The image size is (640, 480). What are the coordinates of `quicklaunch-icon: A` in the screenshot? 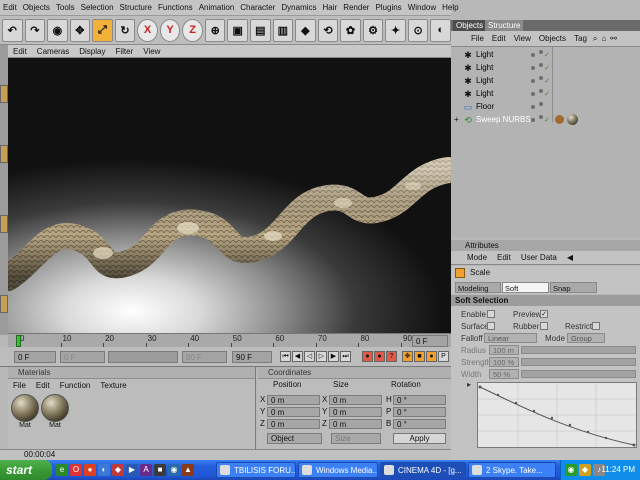 It's located at (146, 470).